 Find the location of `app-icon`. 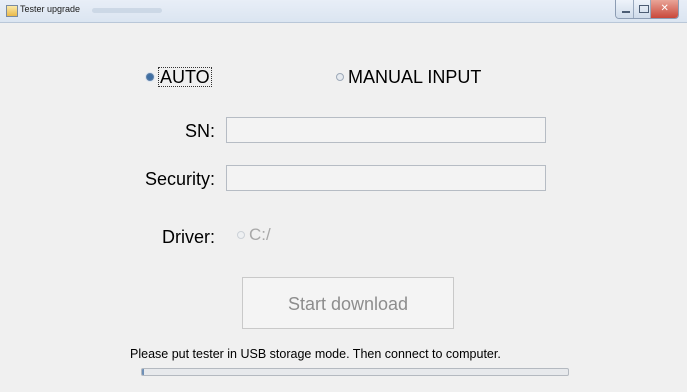

app-icon is located at coordinates (12, 11).